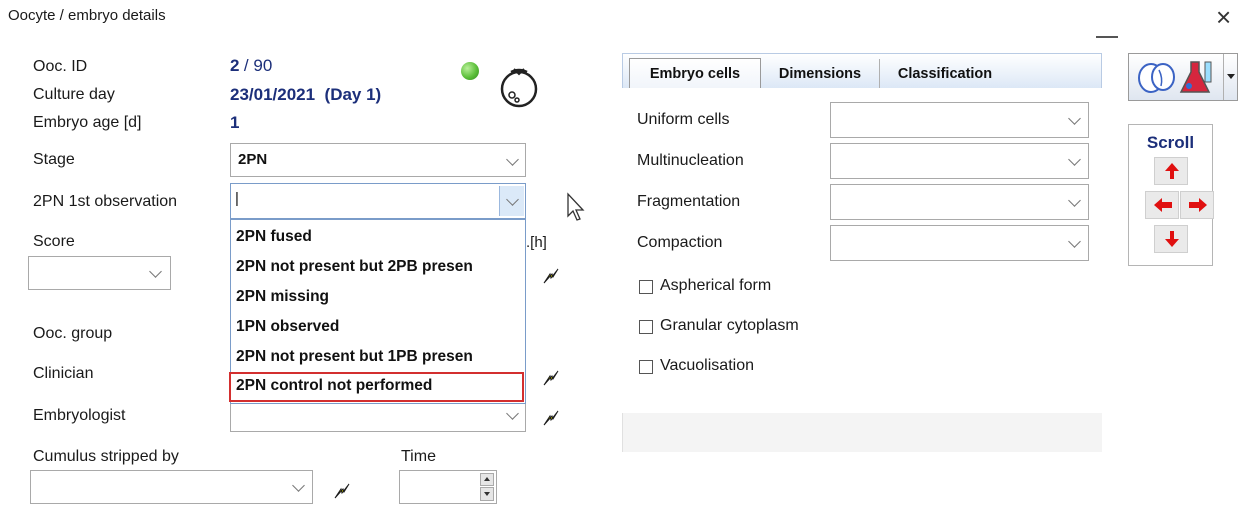  I want to click on arrow-up-icon, so click(1172, 171).